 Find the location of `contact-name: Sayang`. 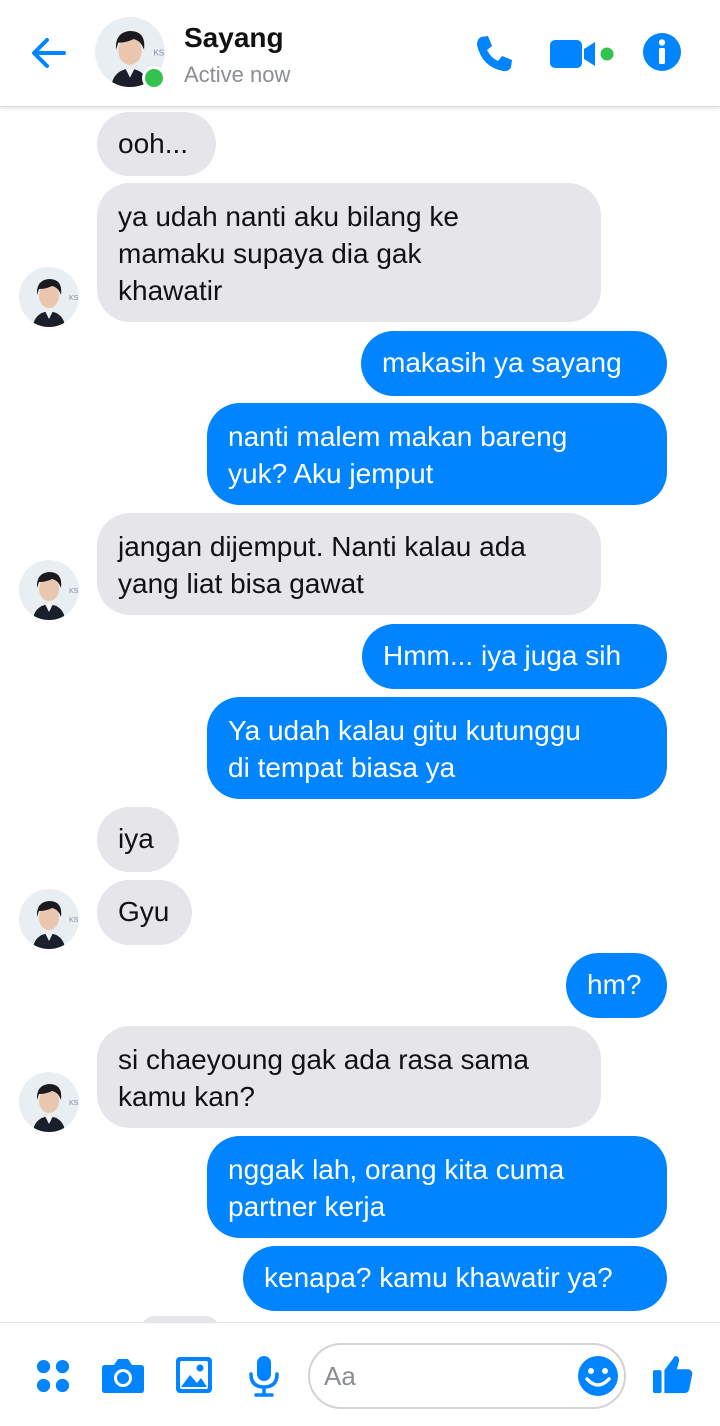

contact-name: Sayang is located at coordinates (234, 38).